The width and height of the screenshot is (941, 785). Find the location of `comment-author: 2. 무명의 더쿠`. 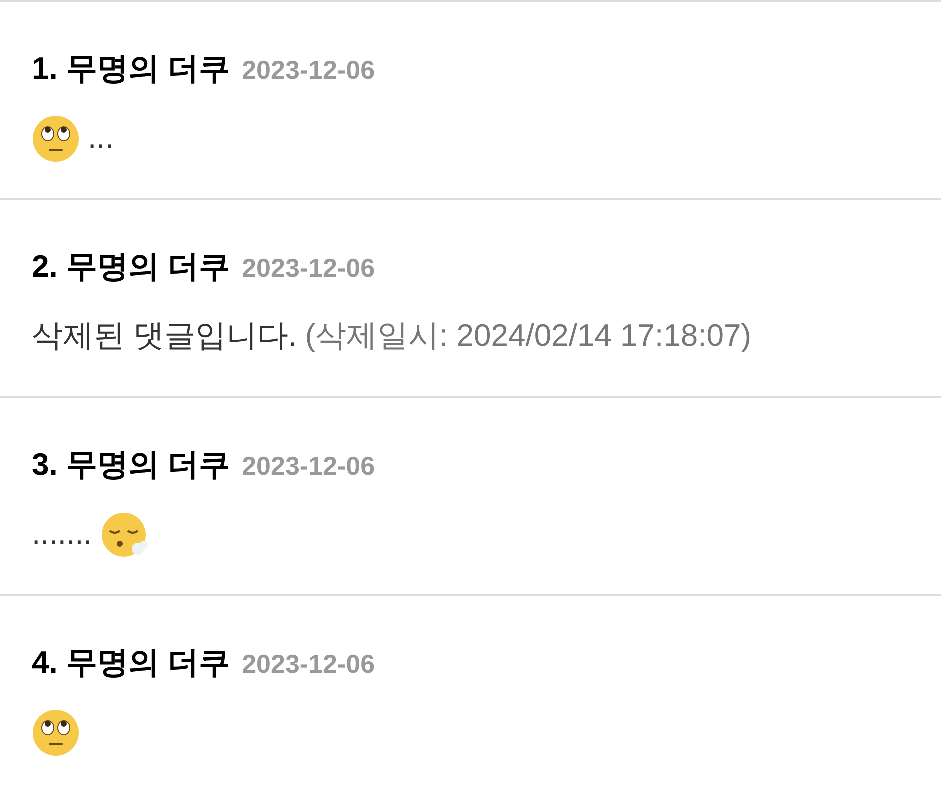

comment-author: 2. 무명의 더쿠 is located at coordinates (131, 267).